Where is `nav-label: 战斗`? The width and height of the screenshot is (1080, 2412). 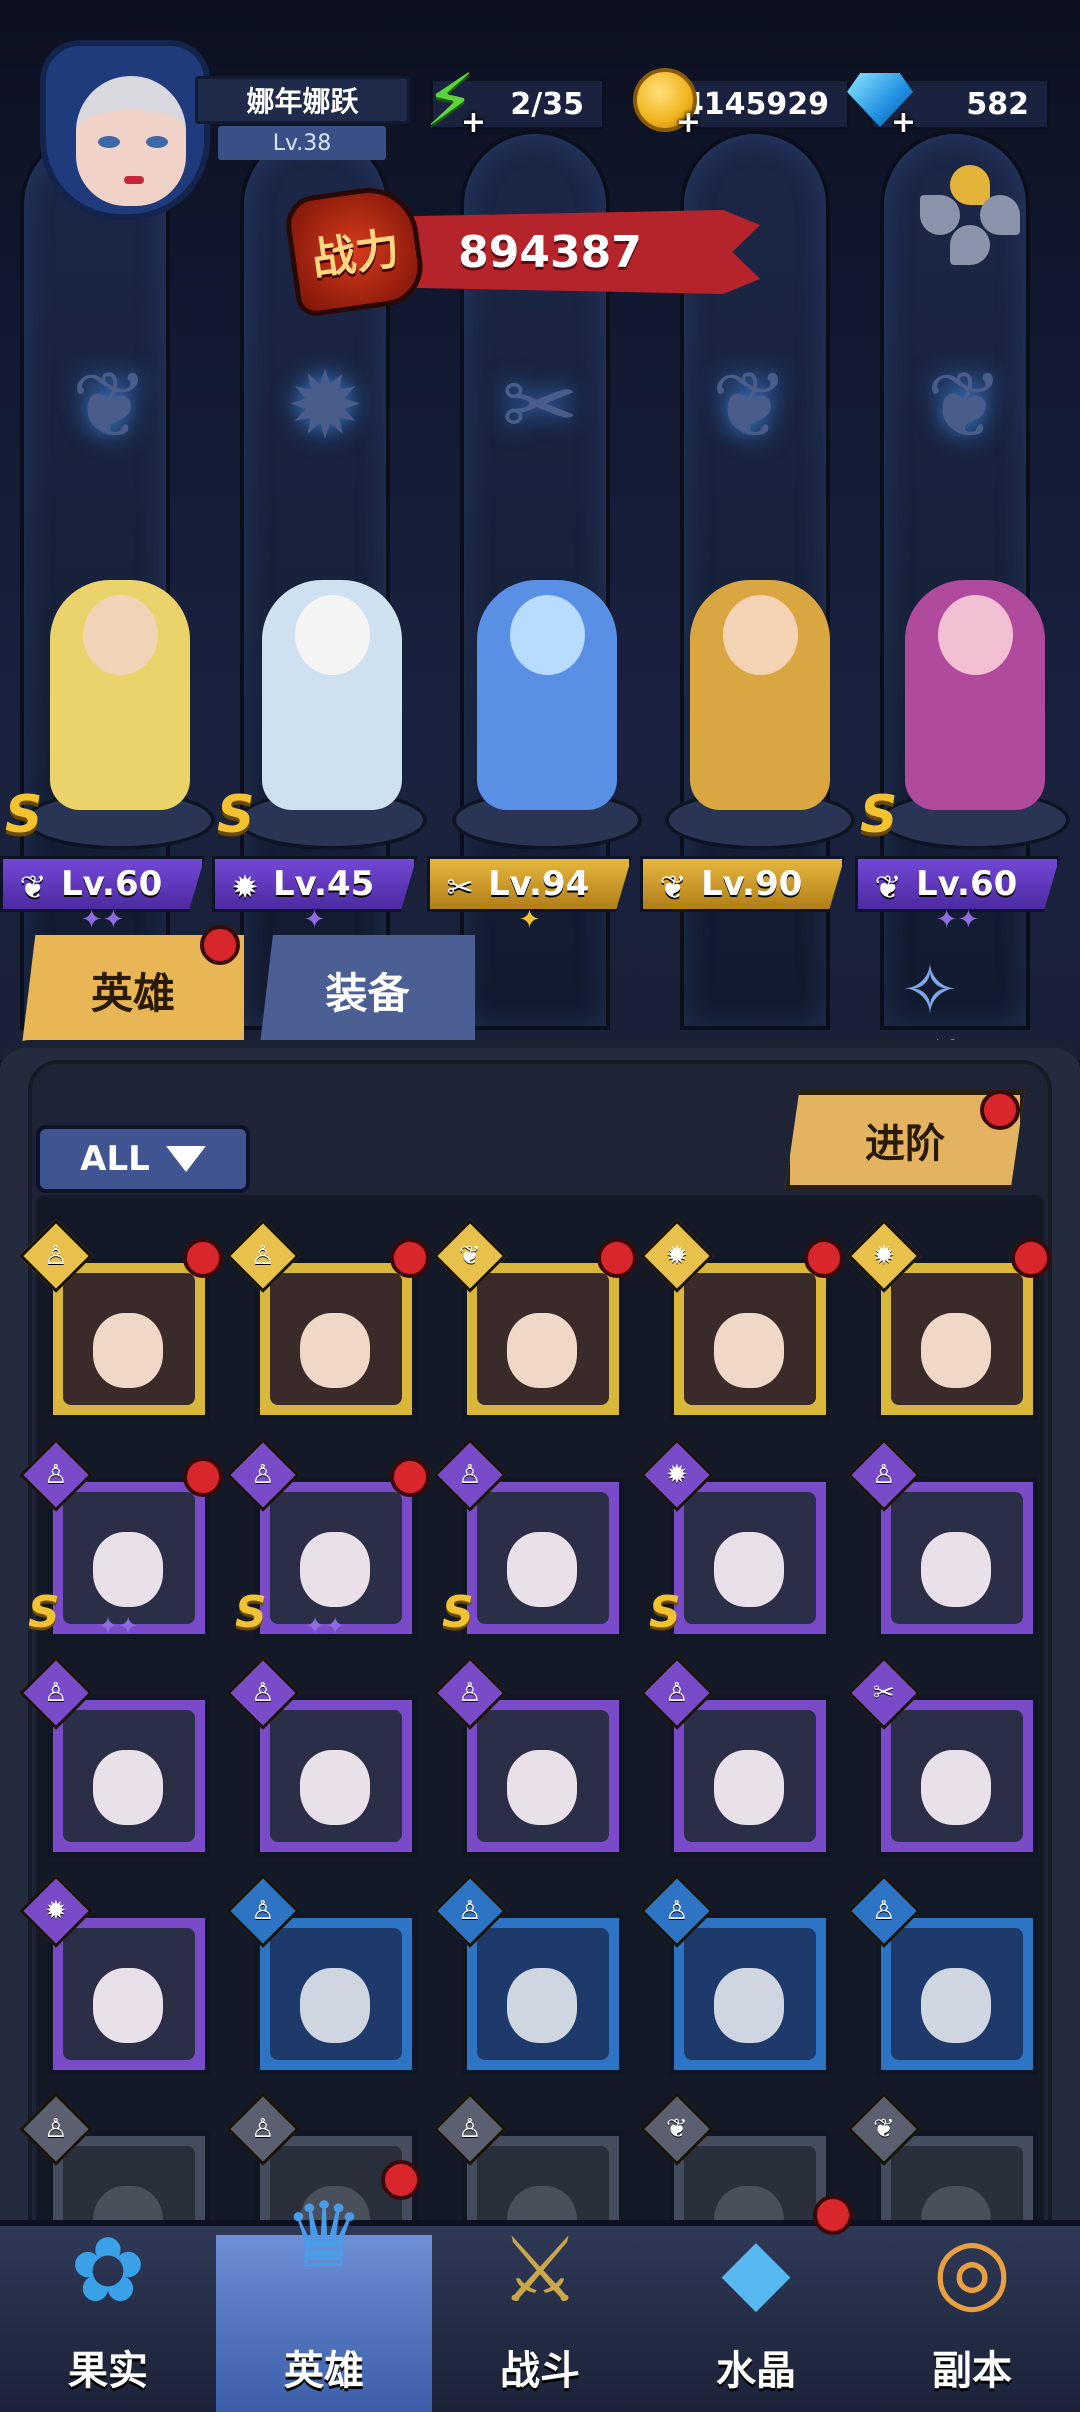 nav-label: 战斗 is located at coordinates (540, 2371).